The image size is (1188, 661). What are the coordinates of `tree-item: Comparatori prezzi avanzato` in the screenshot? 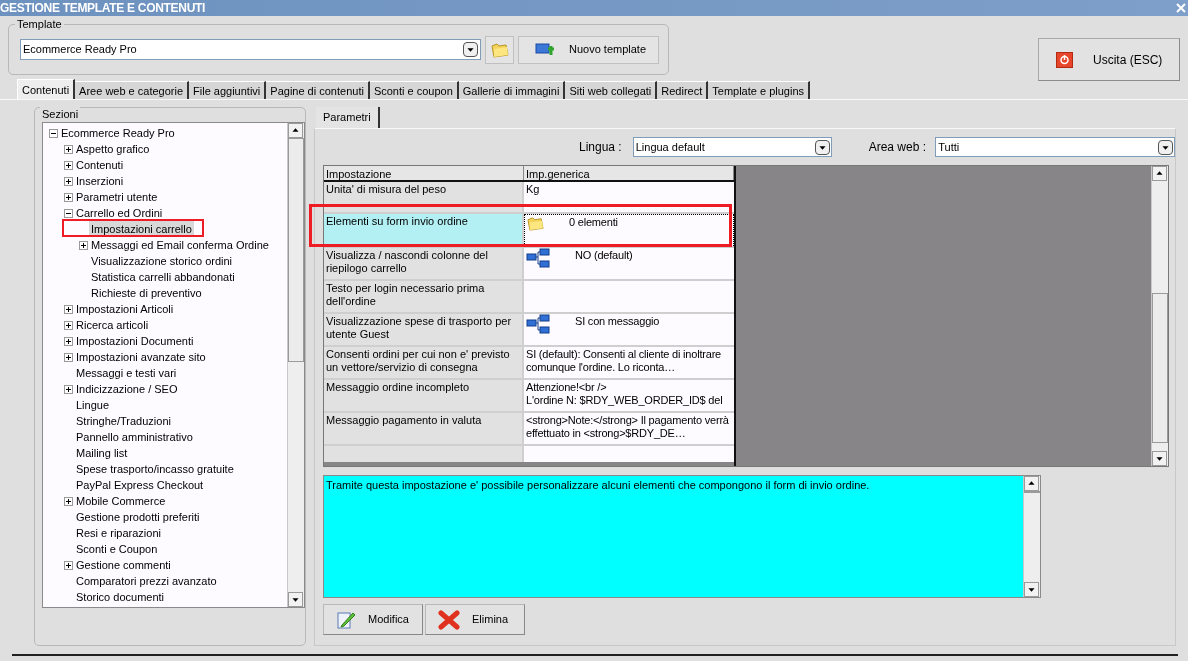 It's located at (146, 581).